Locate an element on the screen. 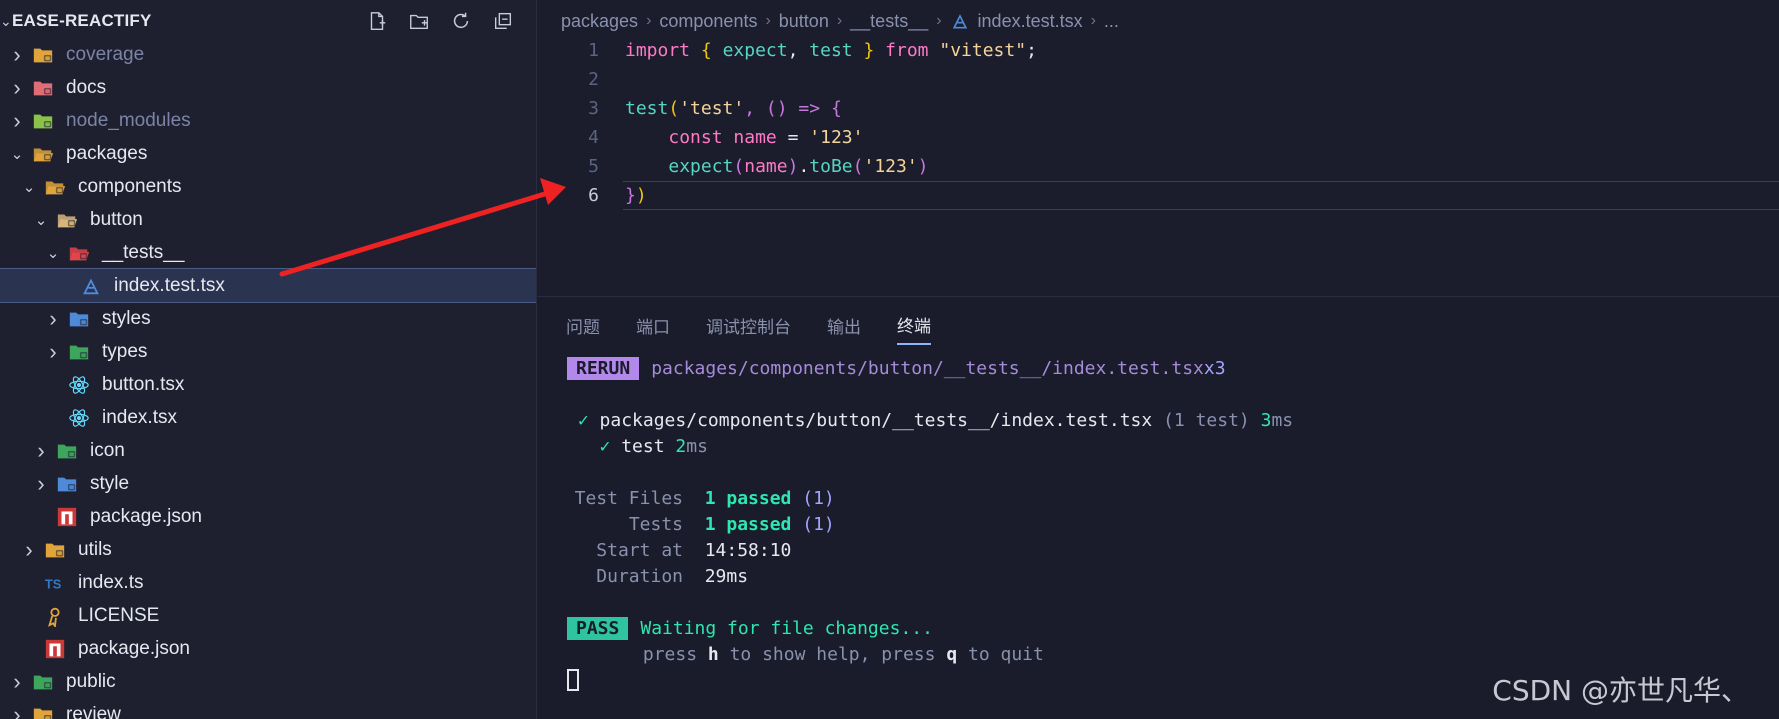 The height and width of the screenshot is (719, 1779). tree-item-label: icon is located at coordinates (107, 450).